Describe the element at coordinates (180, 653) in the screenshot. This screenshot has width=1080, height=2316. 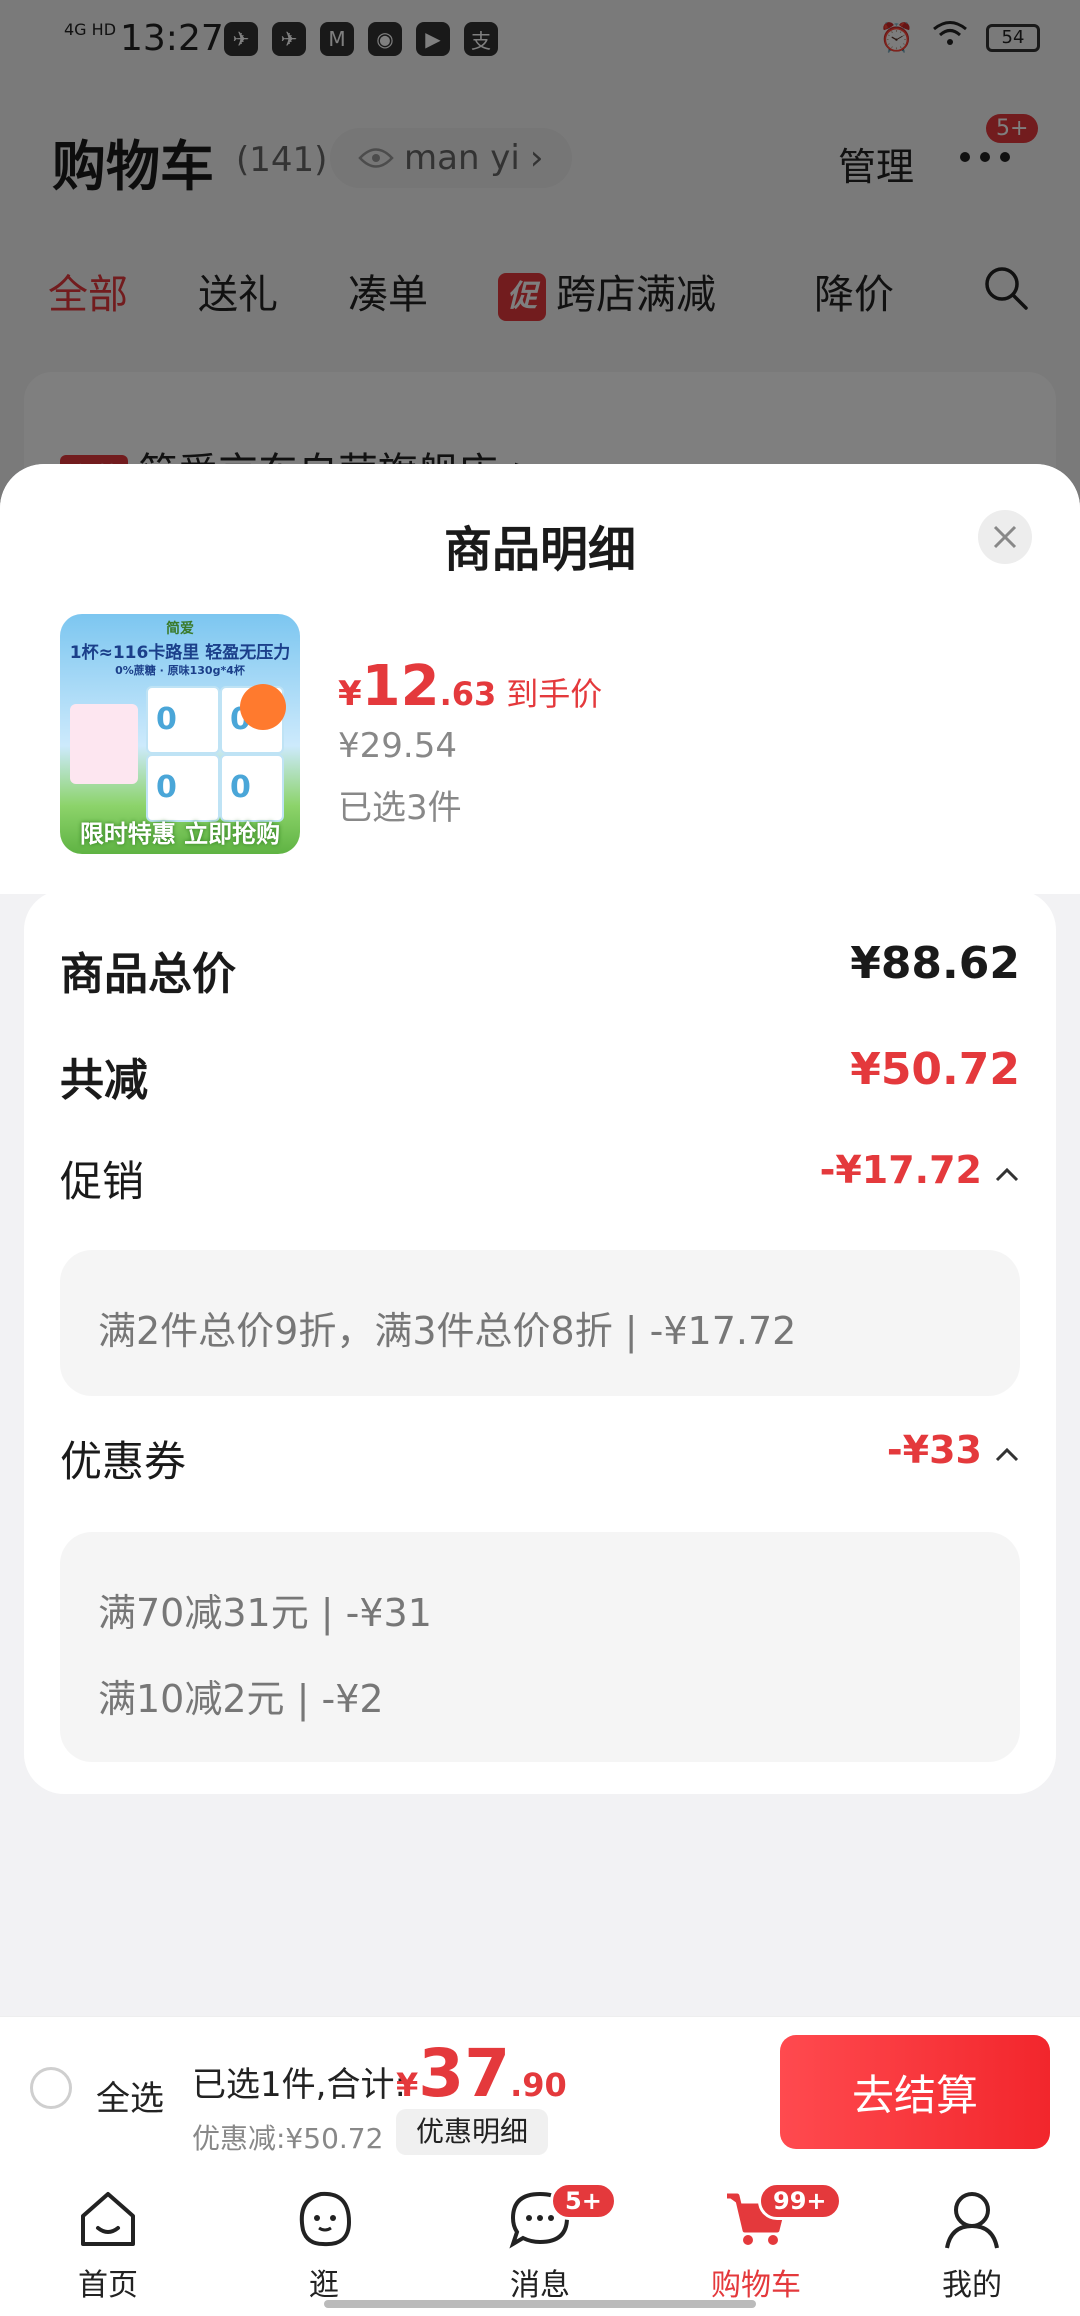
I see `product-headline: 1杯≈116卡路里 轻盈无压力` at that location.